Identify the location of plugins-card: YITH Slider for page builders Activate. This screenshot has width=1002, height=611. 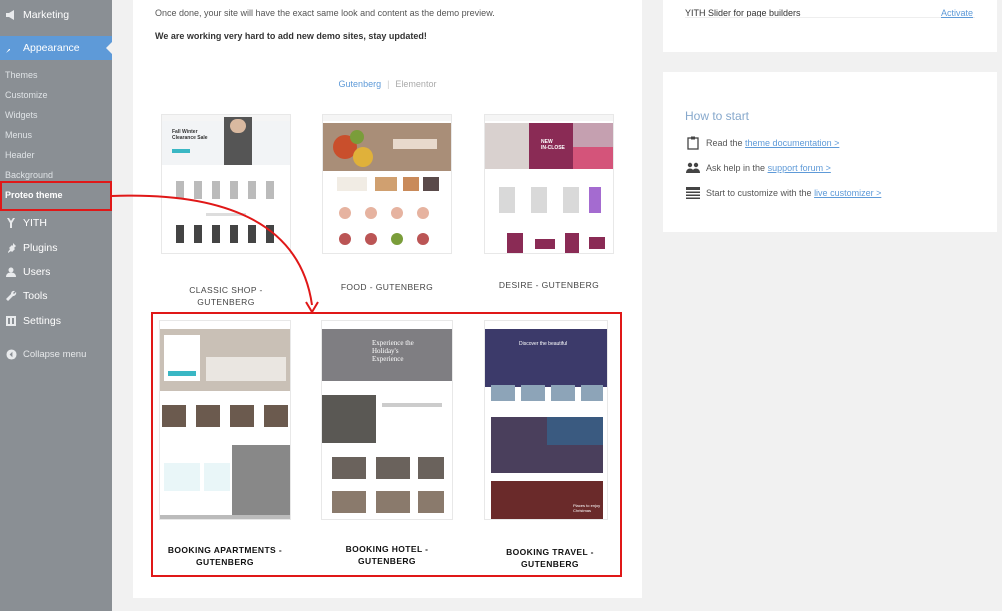
(830, 26).